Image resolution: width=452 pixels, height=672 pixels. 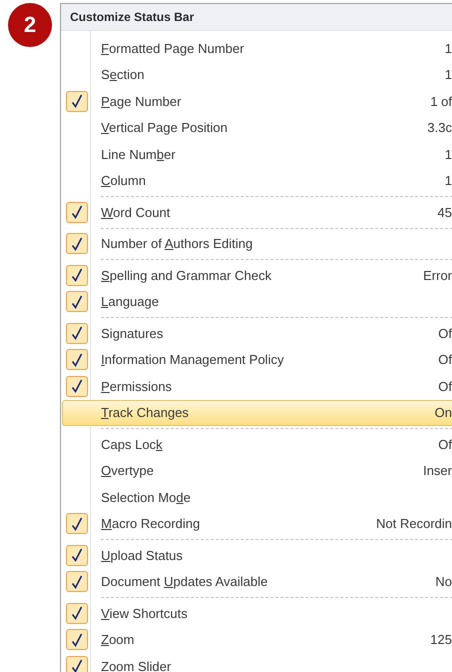 What do you see at coordinates (257, 127) in the screenshot?
I see `menu-item: Vertical Page Position 3.3c` at bounding box center [257, 127].